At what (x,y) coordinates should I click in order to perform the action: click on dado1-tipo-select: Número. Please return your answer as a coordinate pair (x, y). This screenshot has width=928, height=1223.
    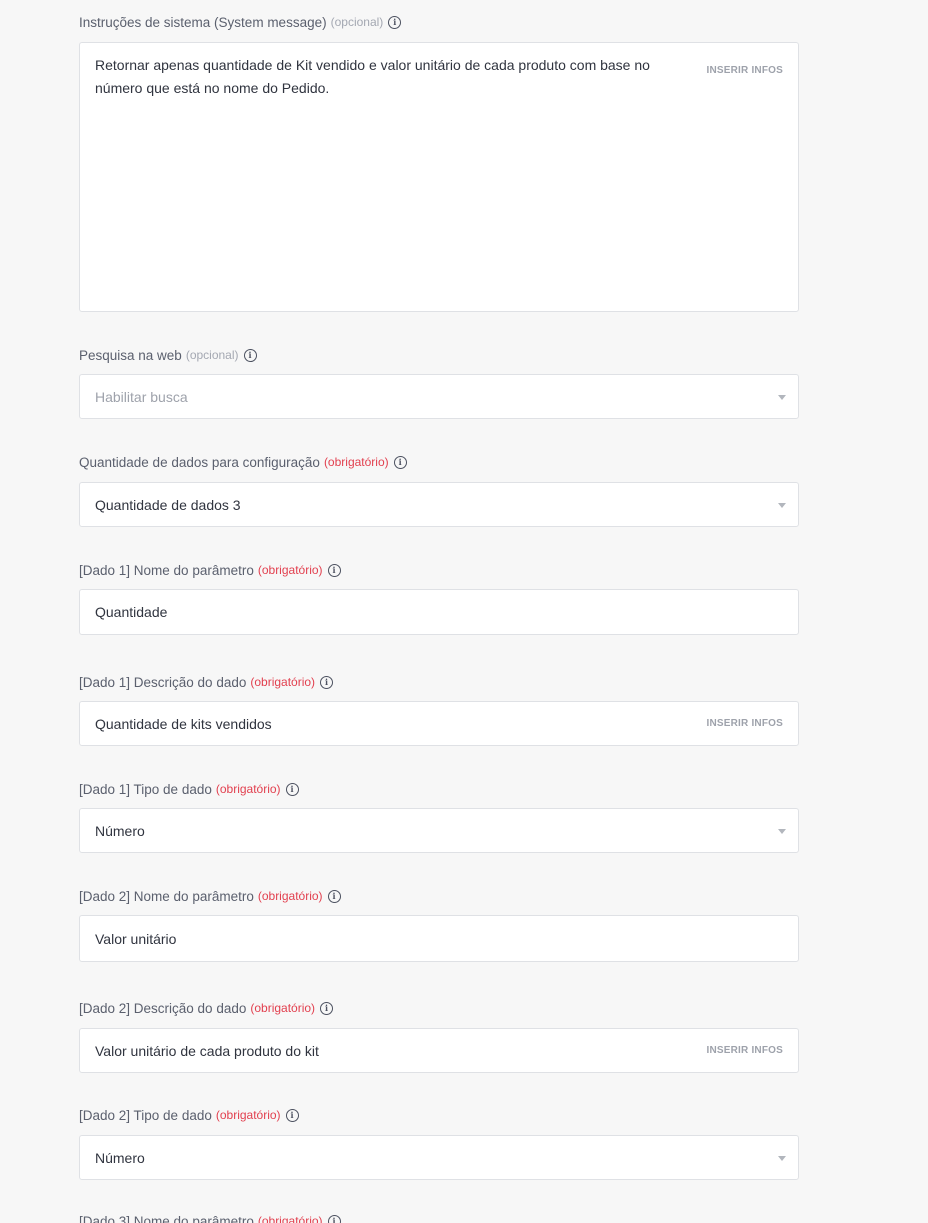
    Looking at the image, I should click on (439, 830).